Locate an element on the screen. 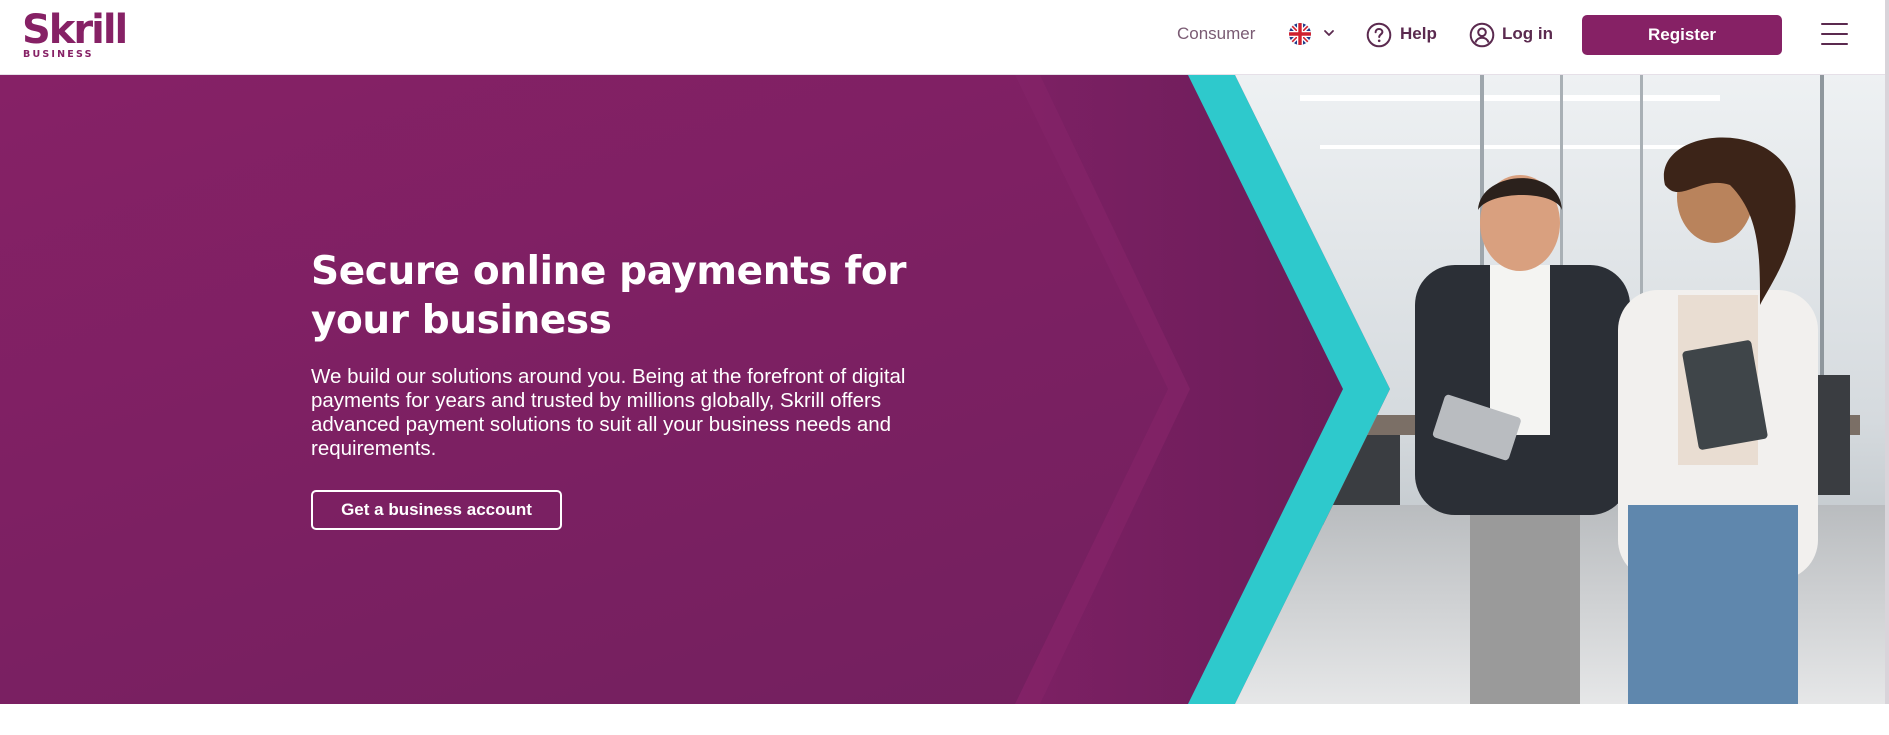 Image resolution: width=1889 pixels, height=735 pixels. page-scrollbar is located at coordinates (1887, 352).